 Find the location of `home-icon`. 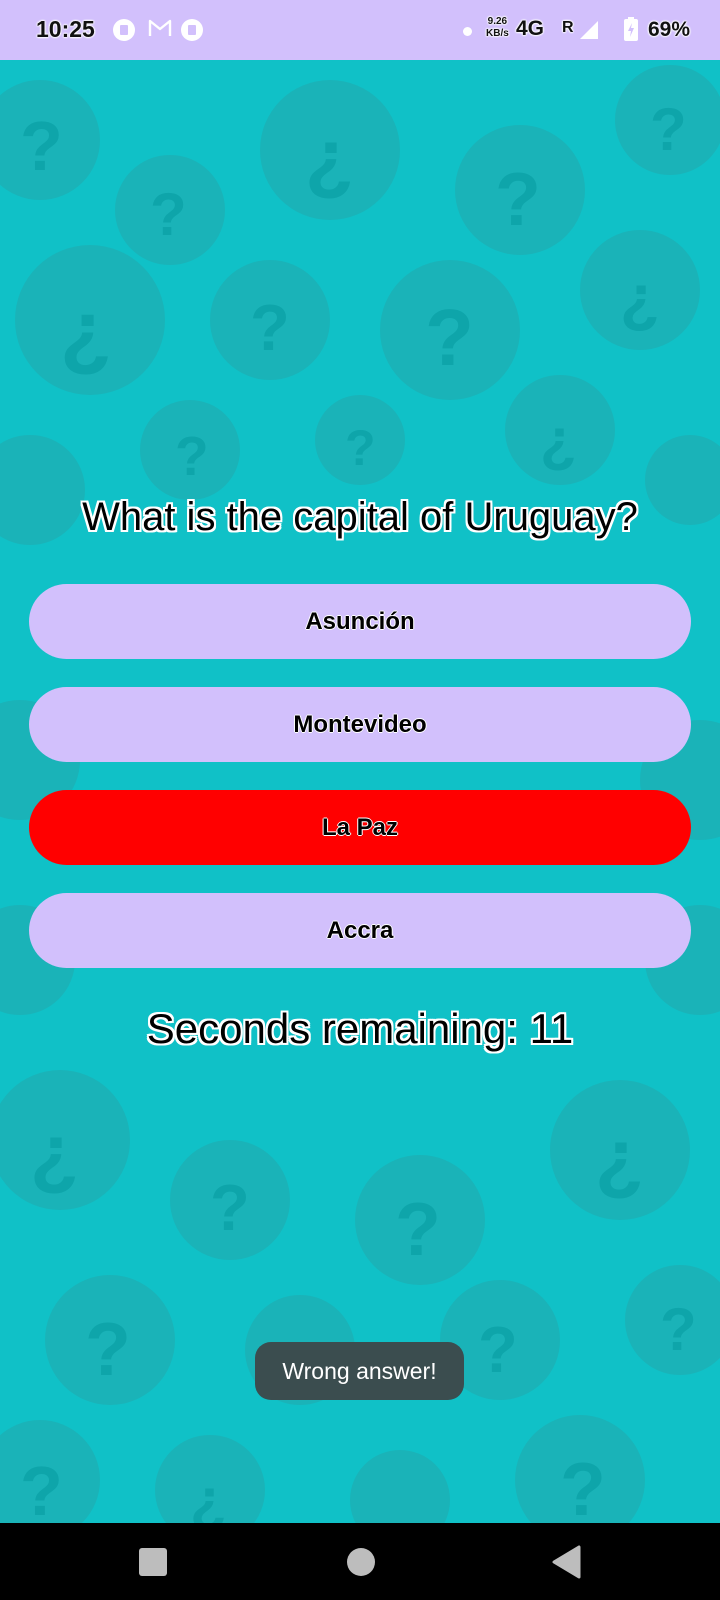

home-icon is located at coordinates (361, 1562).